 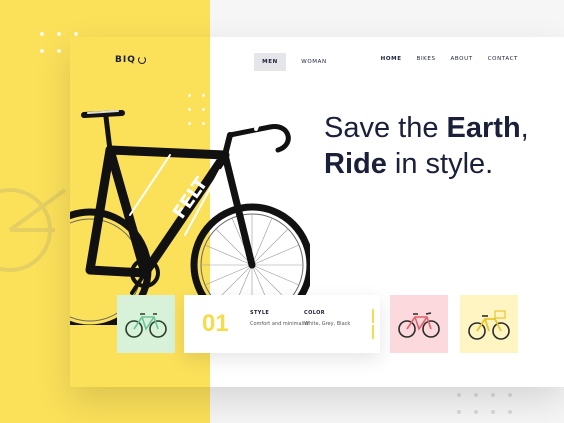 I want to click on color-label: COLOR, so click(x=315, y=313).